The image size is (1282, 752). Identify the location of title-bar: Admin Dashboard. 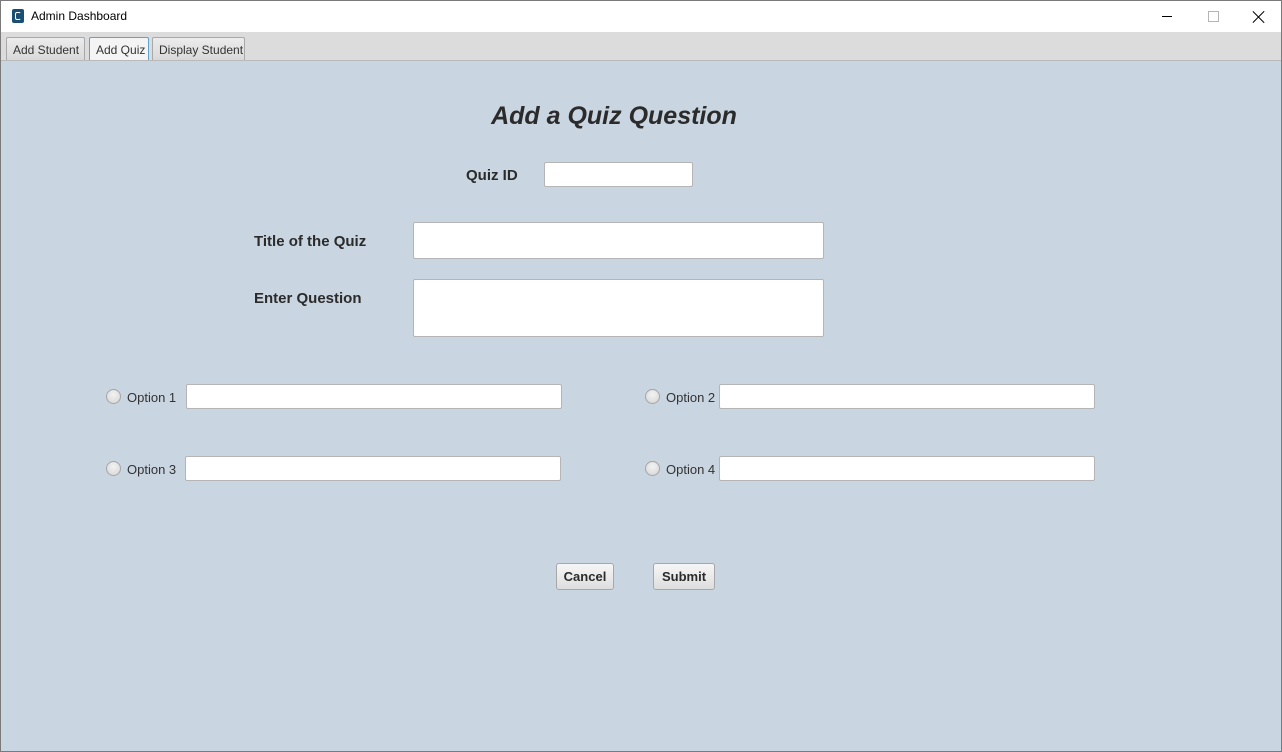
(641, 16).